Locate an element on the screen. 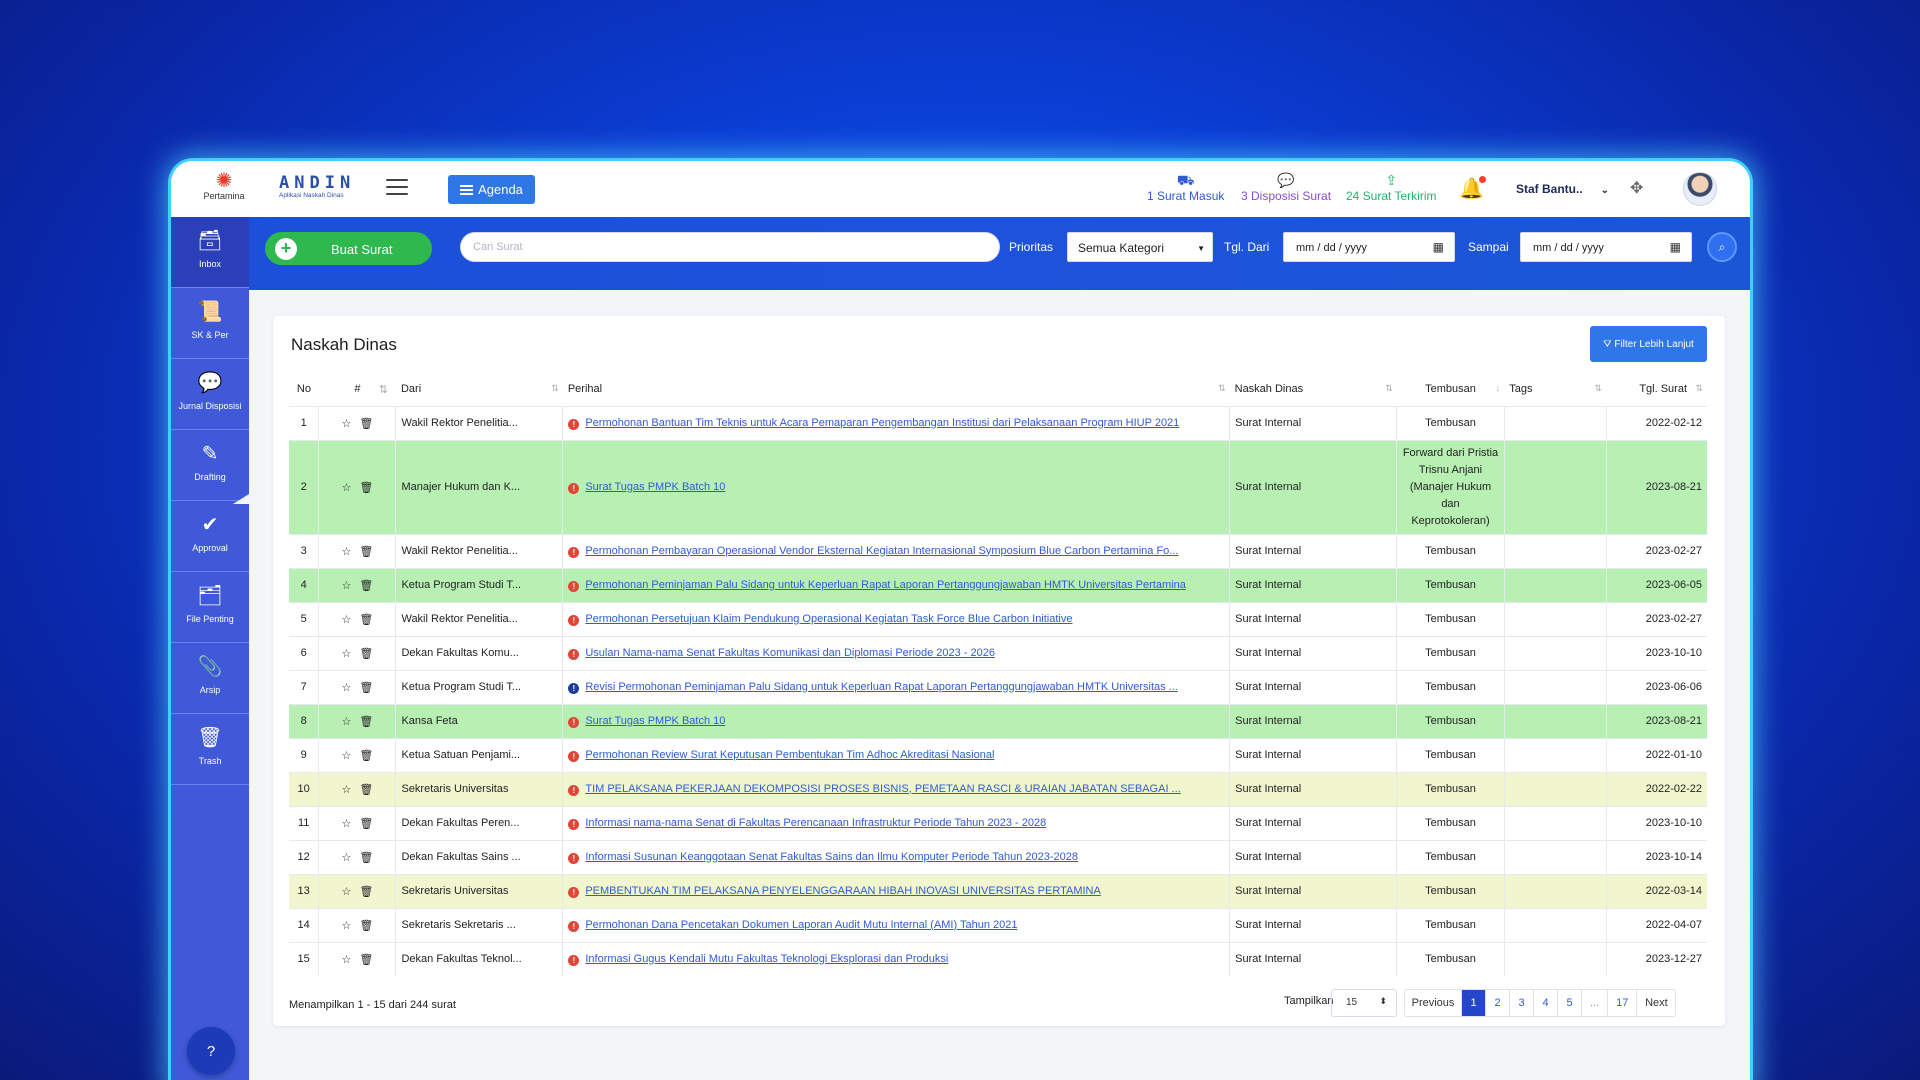 Image resolution: width=1920 pixels, height=1080 pixels. column-header-dari: Dari ⇅ is located at coordinates (479, 389).